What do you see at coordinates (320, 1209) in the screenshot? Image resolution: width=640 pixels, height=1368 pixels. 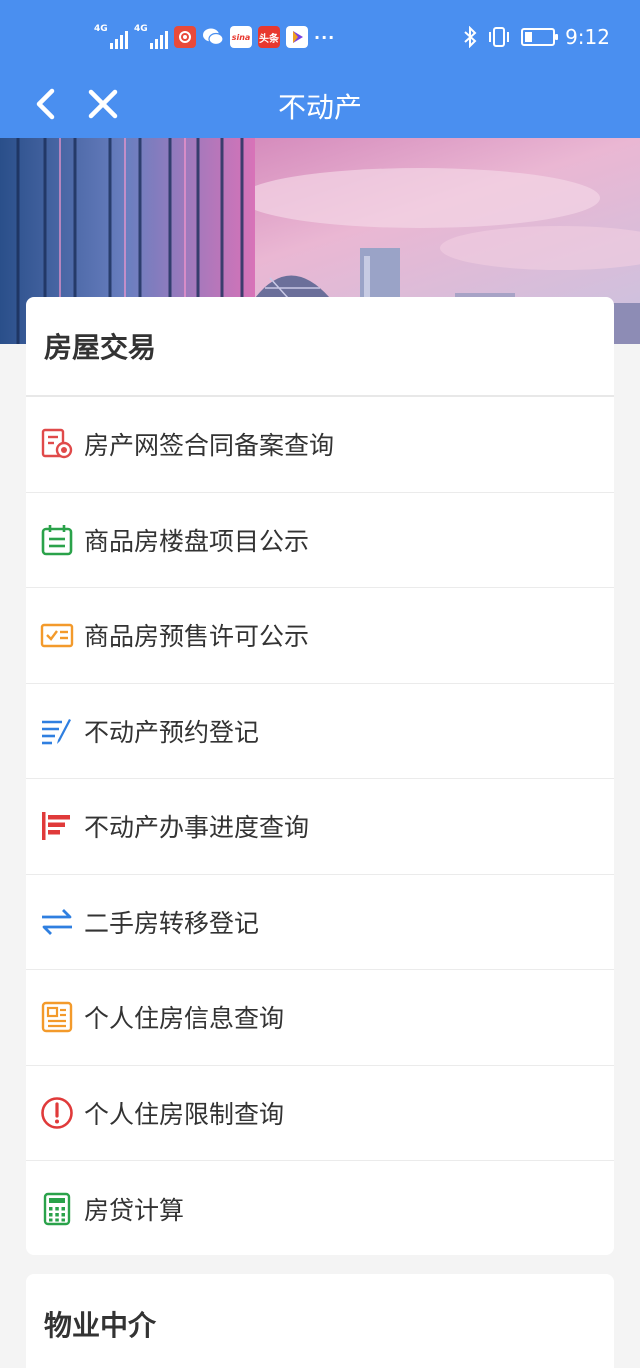 I see `menu-item-mortgage-calculator: 房贷计算` at bounding box center [320, 1209].